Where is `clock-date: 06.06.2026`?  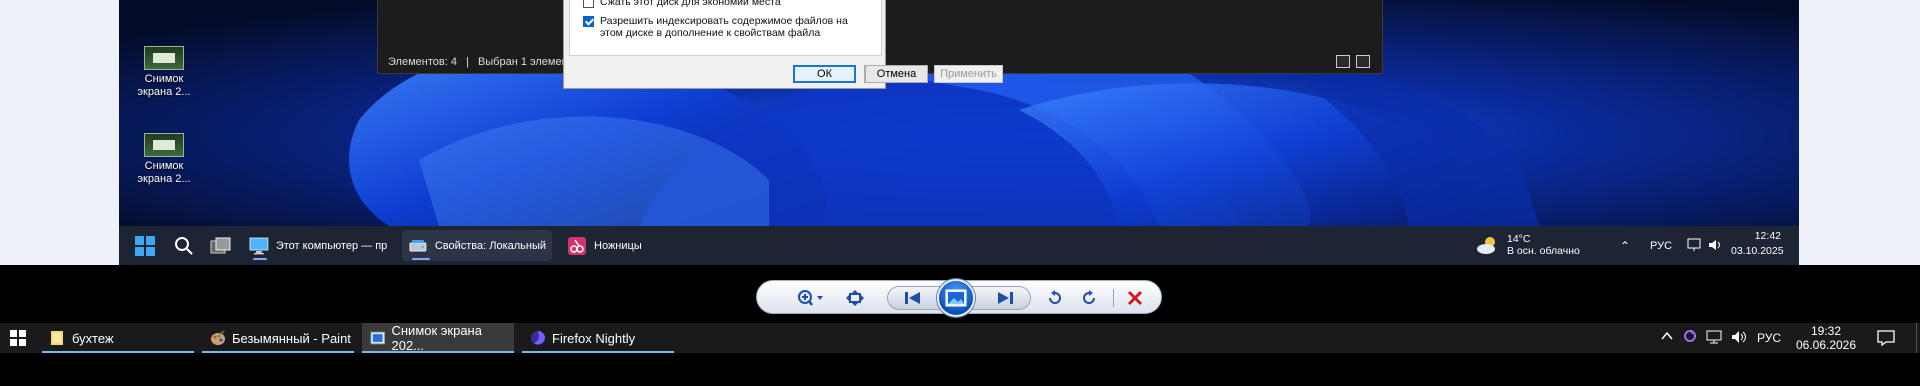 clock-date: 06.06.2026 is located at coordinates (1826, 345).